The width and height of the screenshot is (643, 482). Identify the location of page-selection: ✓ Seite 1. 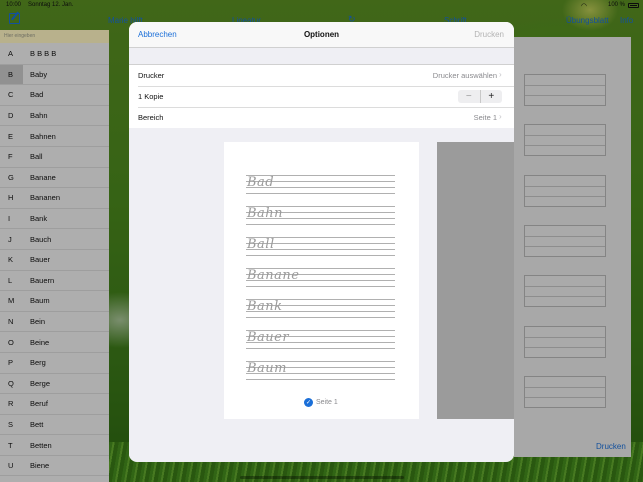
(321, 402).